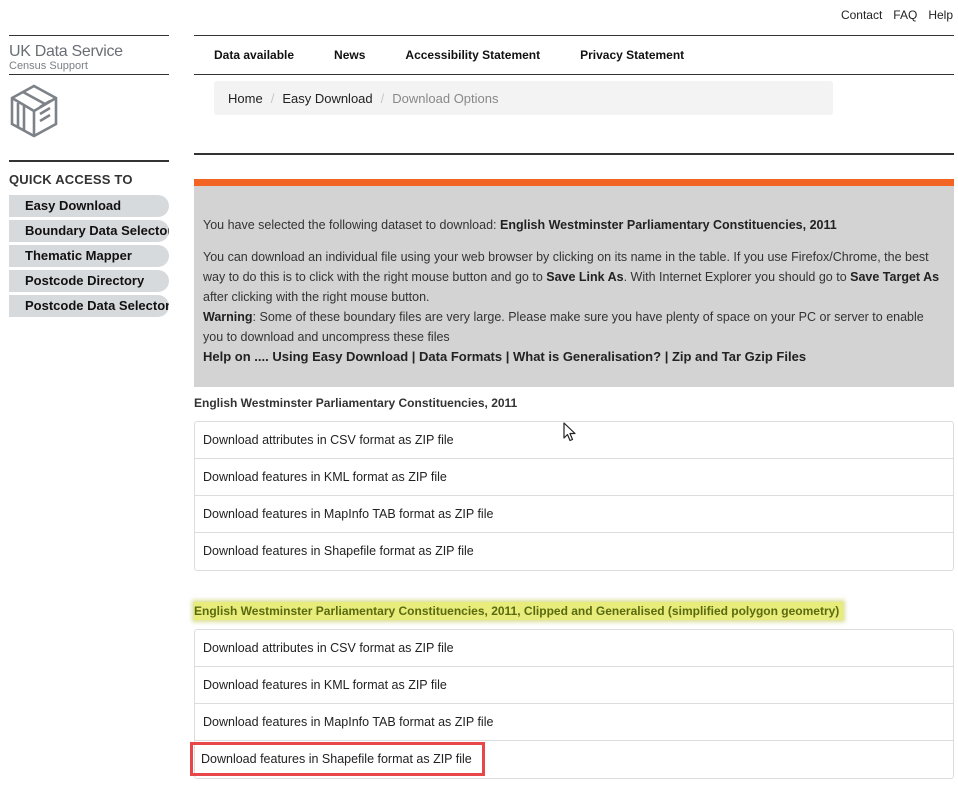  Describe the element at coordinates (34, 111) in the screenshot. I see `cube-logo-icon` at that location.